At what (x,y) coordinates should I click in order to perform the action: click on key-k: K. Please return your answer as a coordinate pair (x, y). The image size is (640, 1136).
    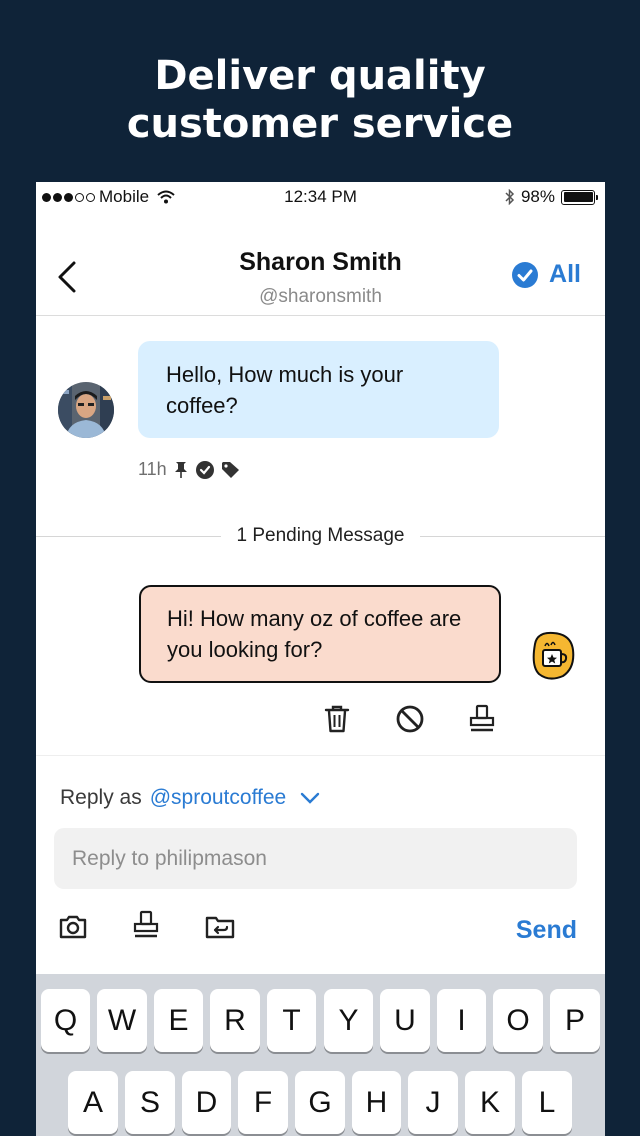
    Looking at the image, I should click on (490, 1102).